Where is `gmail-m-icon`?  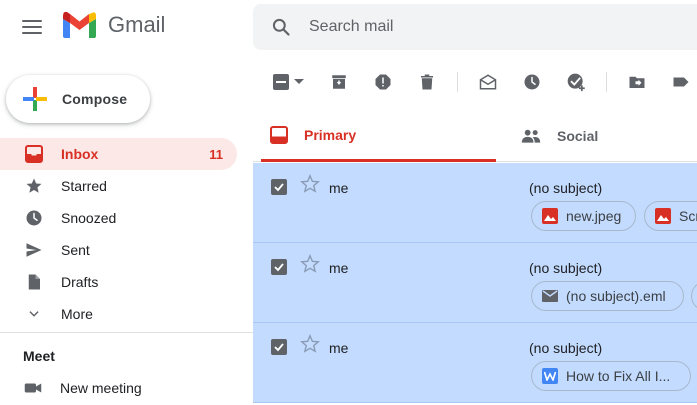
gmail-m-icon is located at coordinates (79, 24).